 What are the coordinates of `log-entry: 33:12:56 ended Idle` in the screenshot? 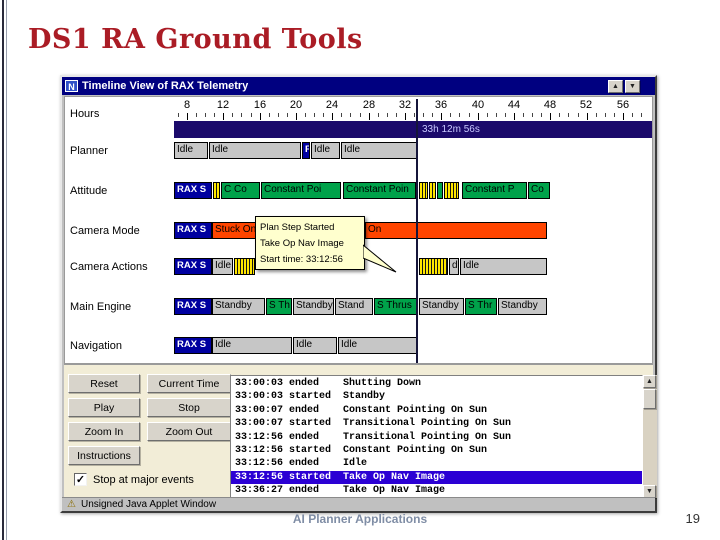 It's located at (436, 463).